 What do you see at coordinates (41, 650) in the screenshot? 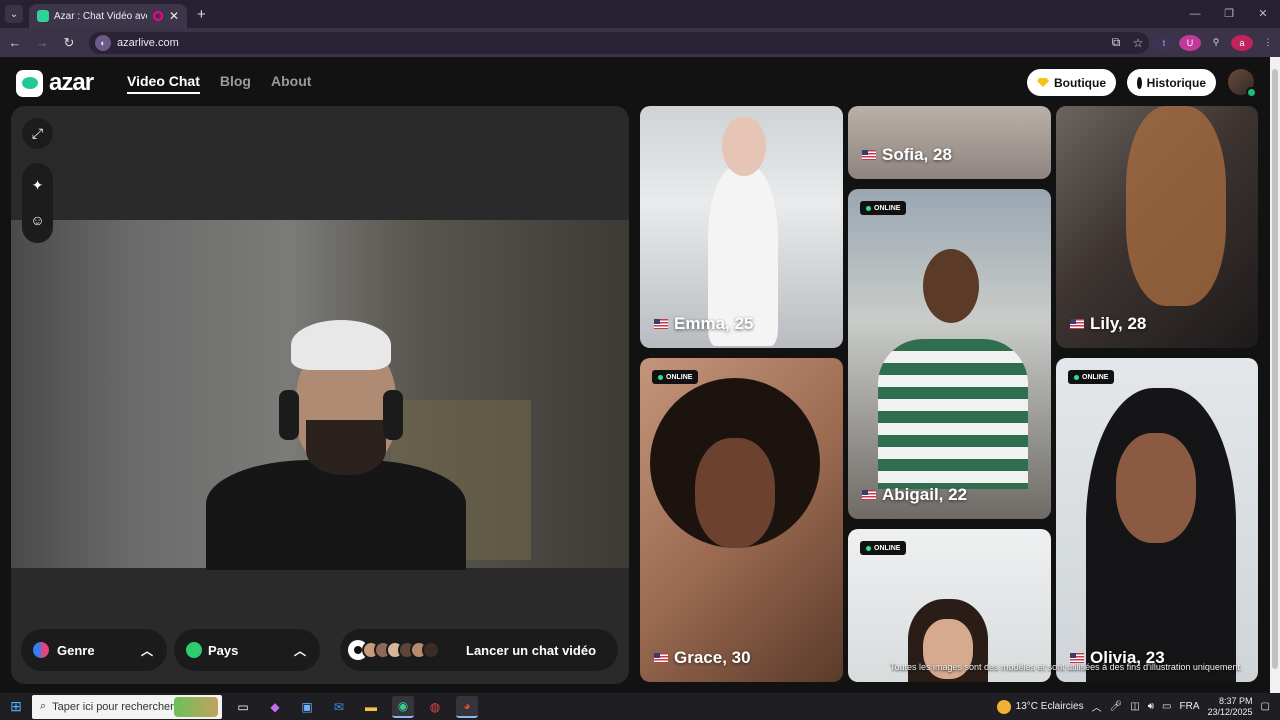
I see `gender-icon` at bounding box center [41, 650].